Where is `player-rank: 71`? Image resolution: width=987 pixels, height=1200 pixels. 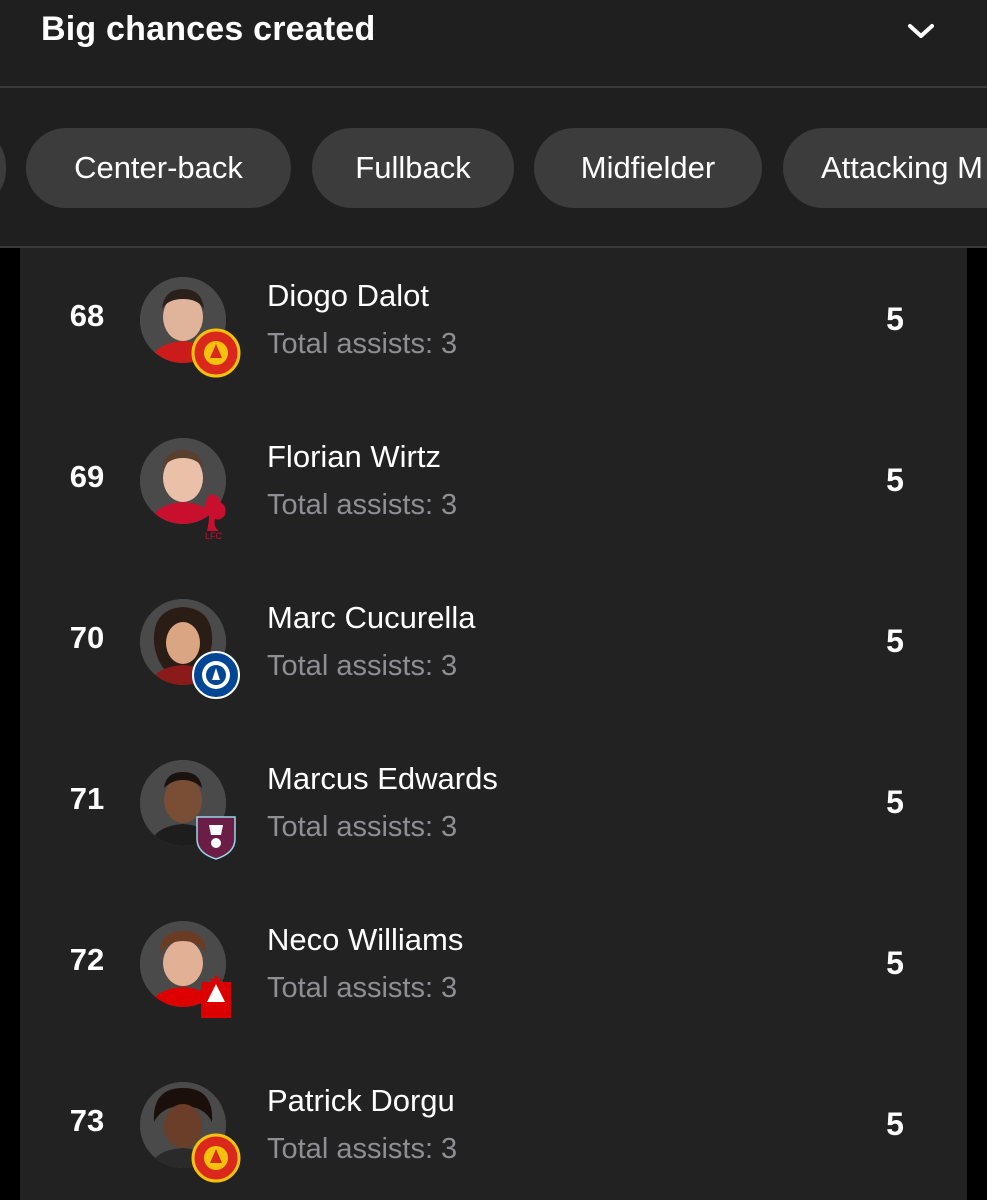 player-rank: 71 is located at coordinates (87, 798).